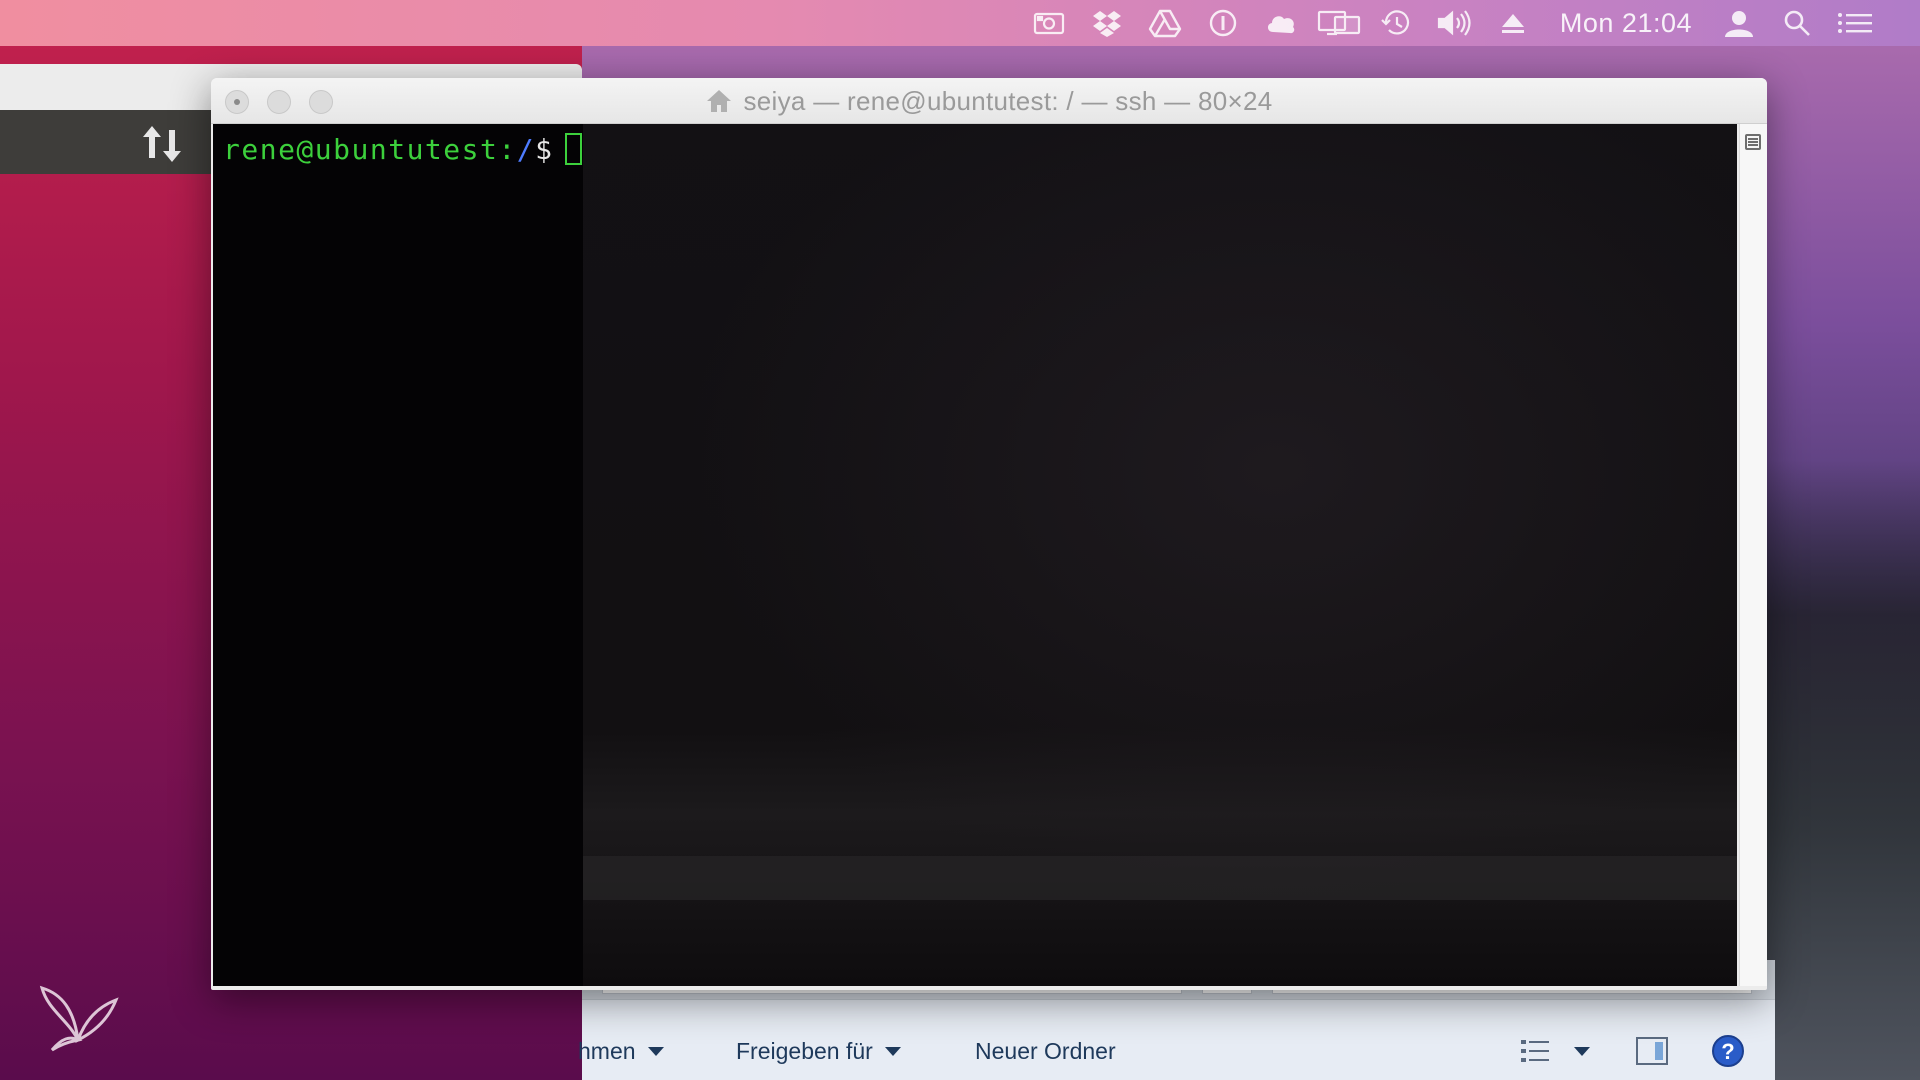 The image size is (1920, 1080). Describe the element at coordinates (719, 101) in the screenshot. I see `home-icon` at that location.